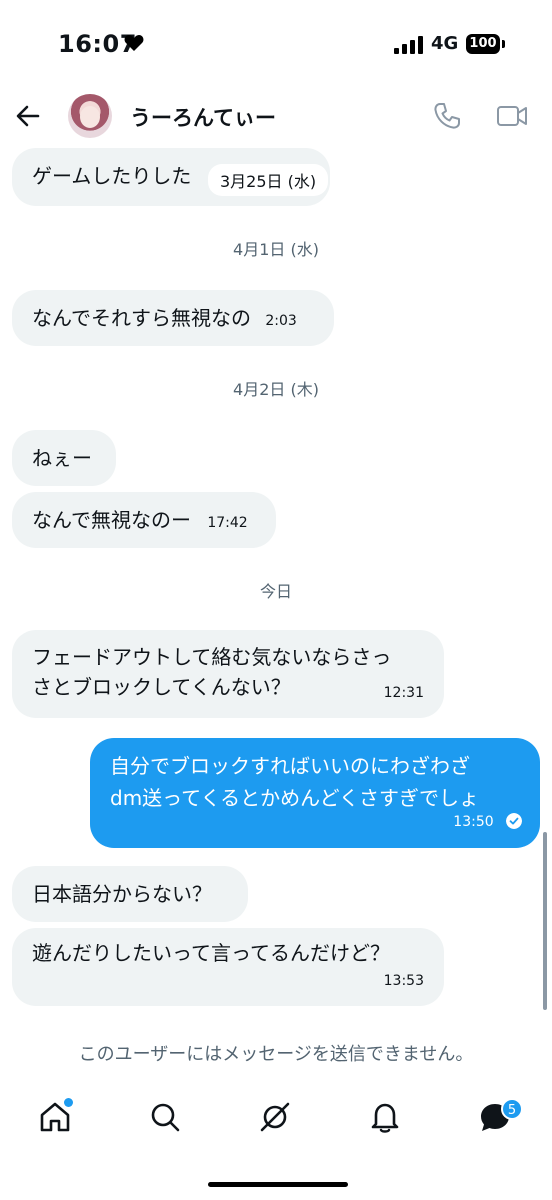 This screenshot has width=552, height=1200. I want to click on message-time: 2:03, so click(281, 321).